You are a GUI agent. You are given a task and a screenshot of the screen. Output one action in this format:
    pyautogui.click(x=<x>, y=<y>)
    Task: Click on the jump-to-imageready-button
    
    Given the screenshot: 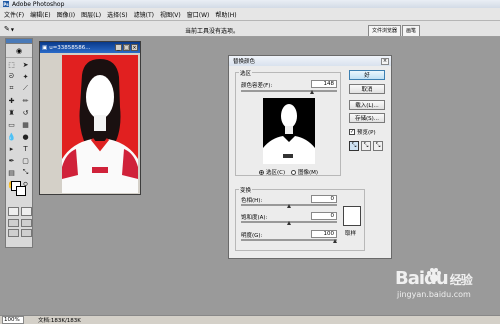 What is the action you would take?
    pyautogui.click(x=26, y=233)
    